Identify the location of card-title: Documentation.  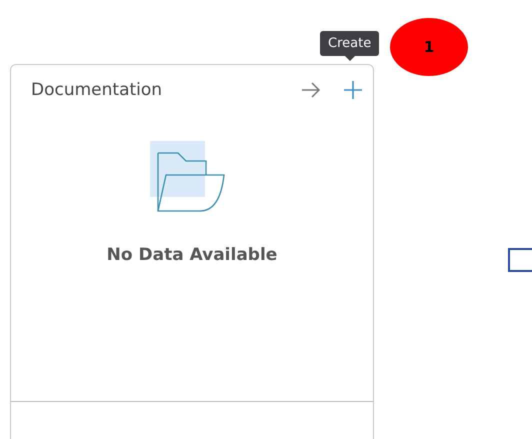
(97, 90).